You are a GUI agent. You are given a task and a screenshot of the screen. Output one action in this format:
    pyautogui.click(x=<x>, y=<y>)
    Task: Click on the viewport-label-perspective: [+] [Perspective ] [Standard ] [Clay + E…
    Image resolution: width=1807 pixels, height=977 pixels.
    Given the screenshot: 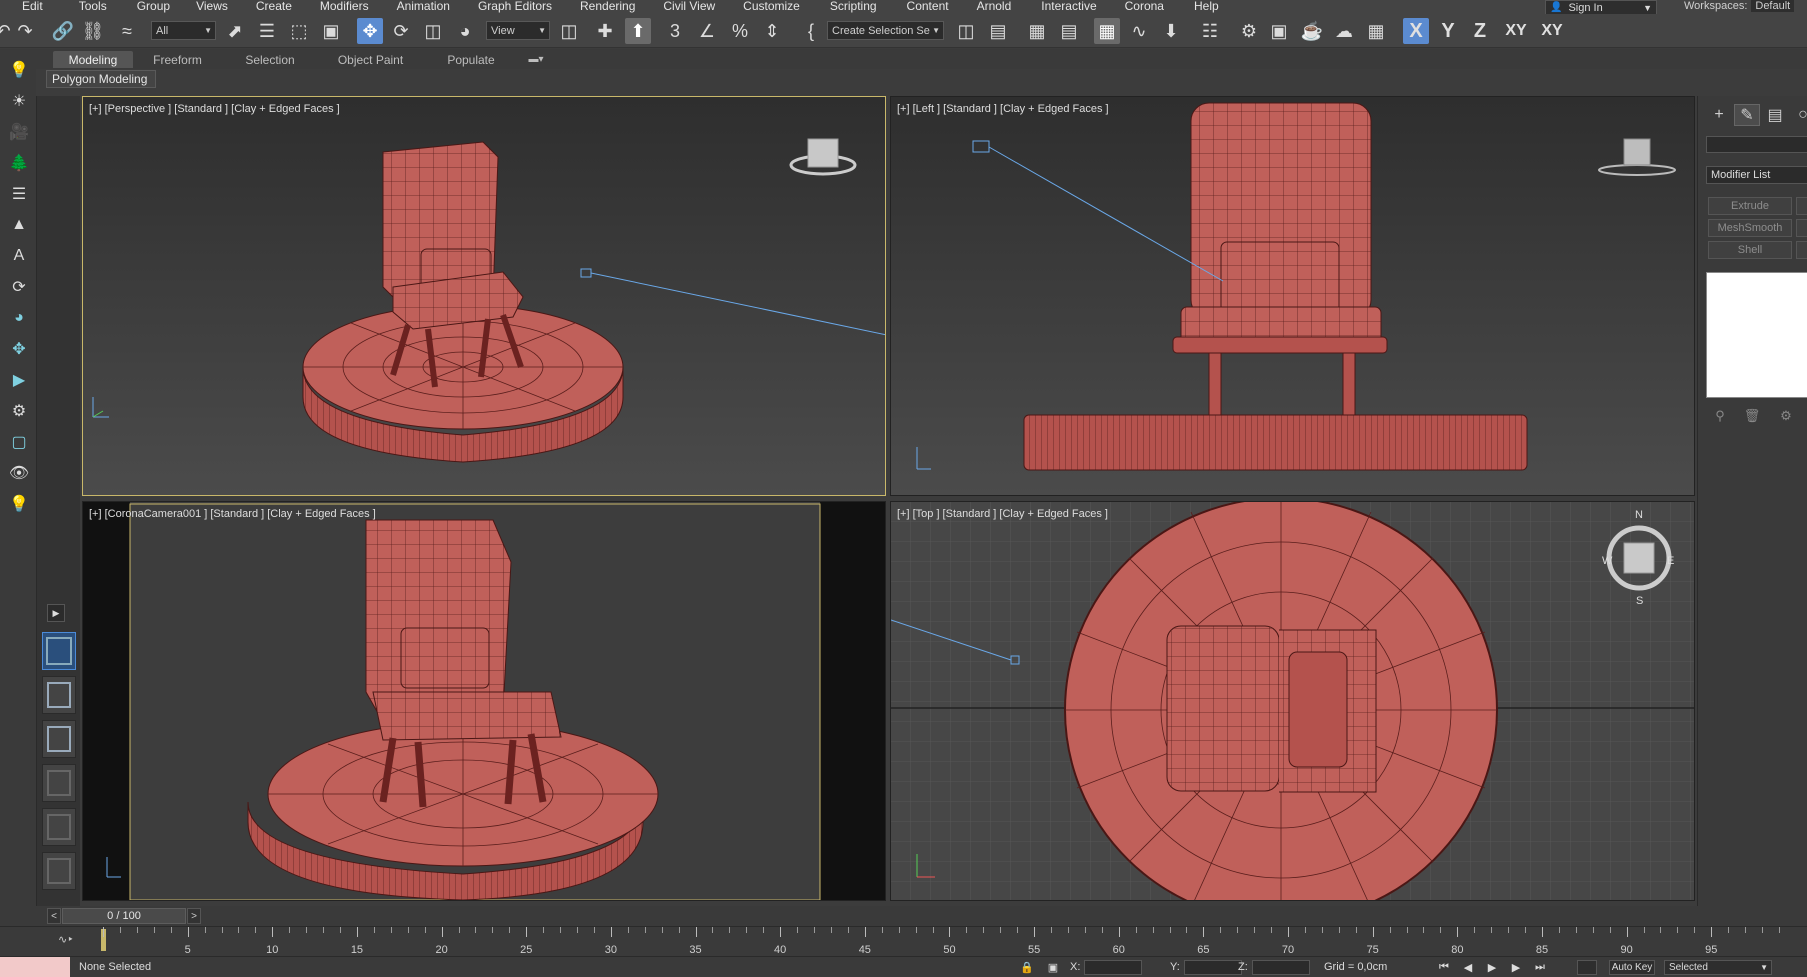 What is the action you would take?
    pyautogui.click(x=214, y=109)
    